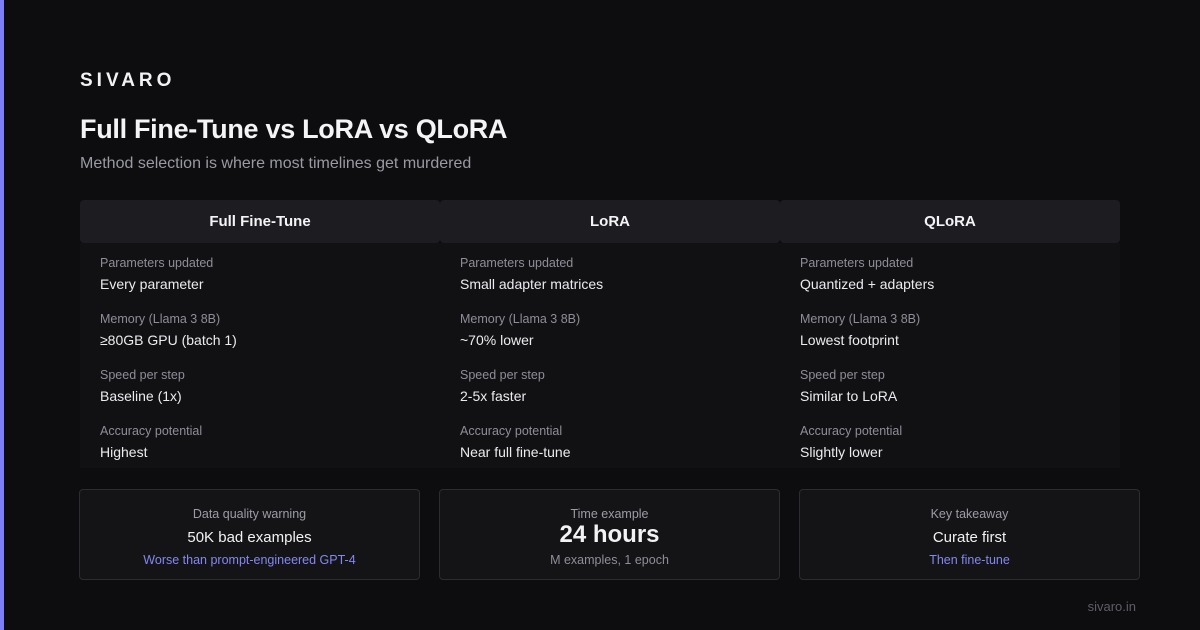 The height and width of the screenshot is (630, 1200). I want to click on column-header: LoRA, so click(610, 221).